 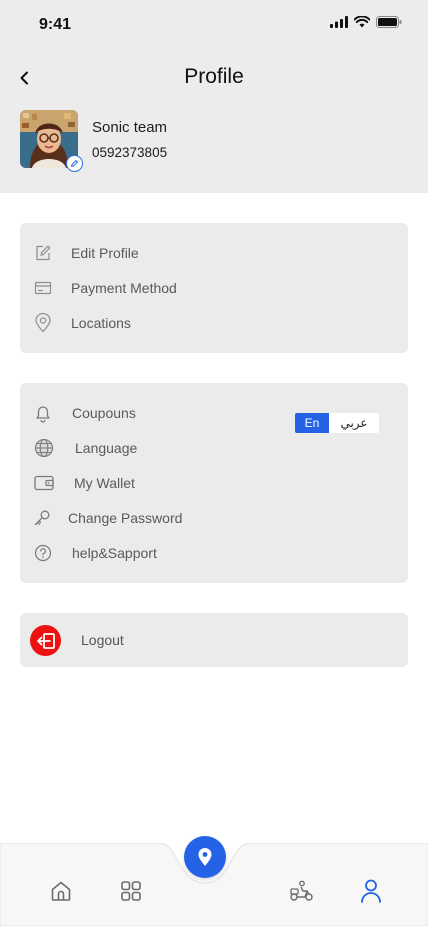 I want to click on home-icon, so click(x=61, y=891).